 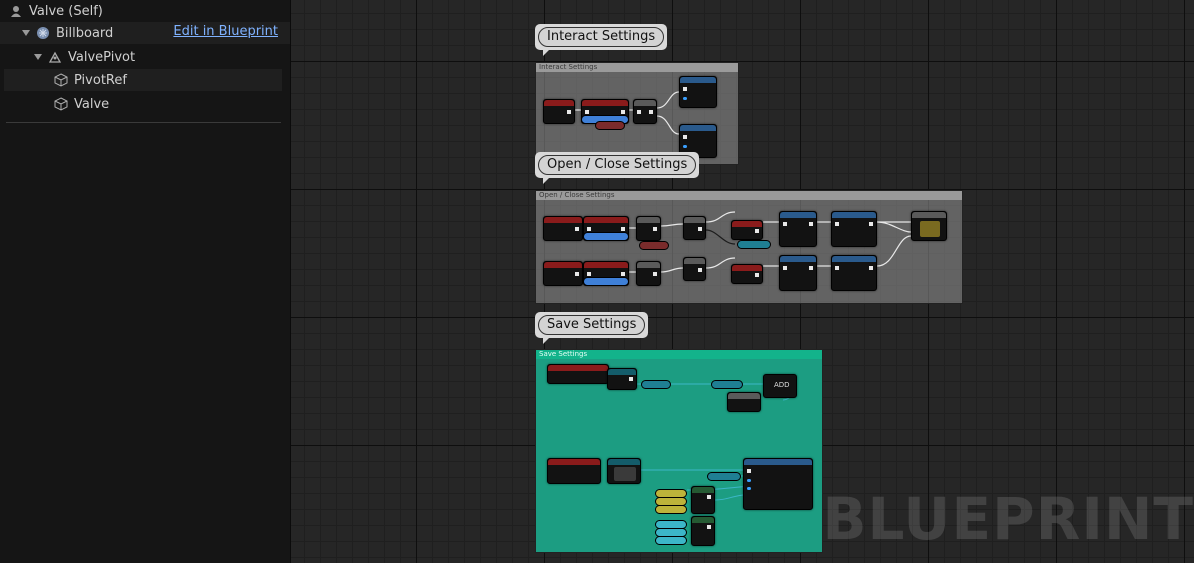 What do you see at coordinates (617, 165) in the screenshot?
I see `comment-bubble-label: Open / Close Settings` at bounding box center [617, 165].